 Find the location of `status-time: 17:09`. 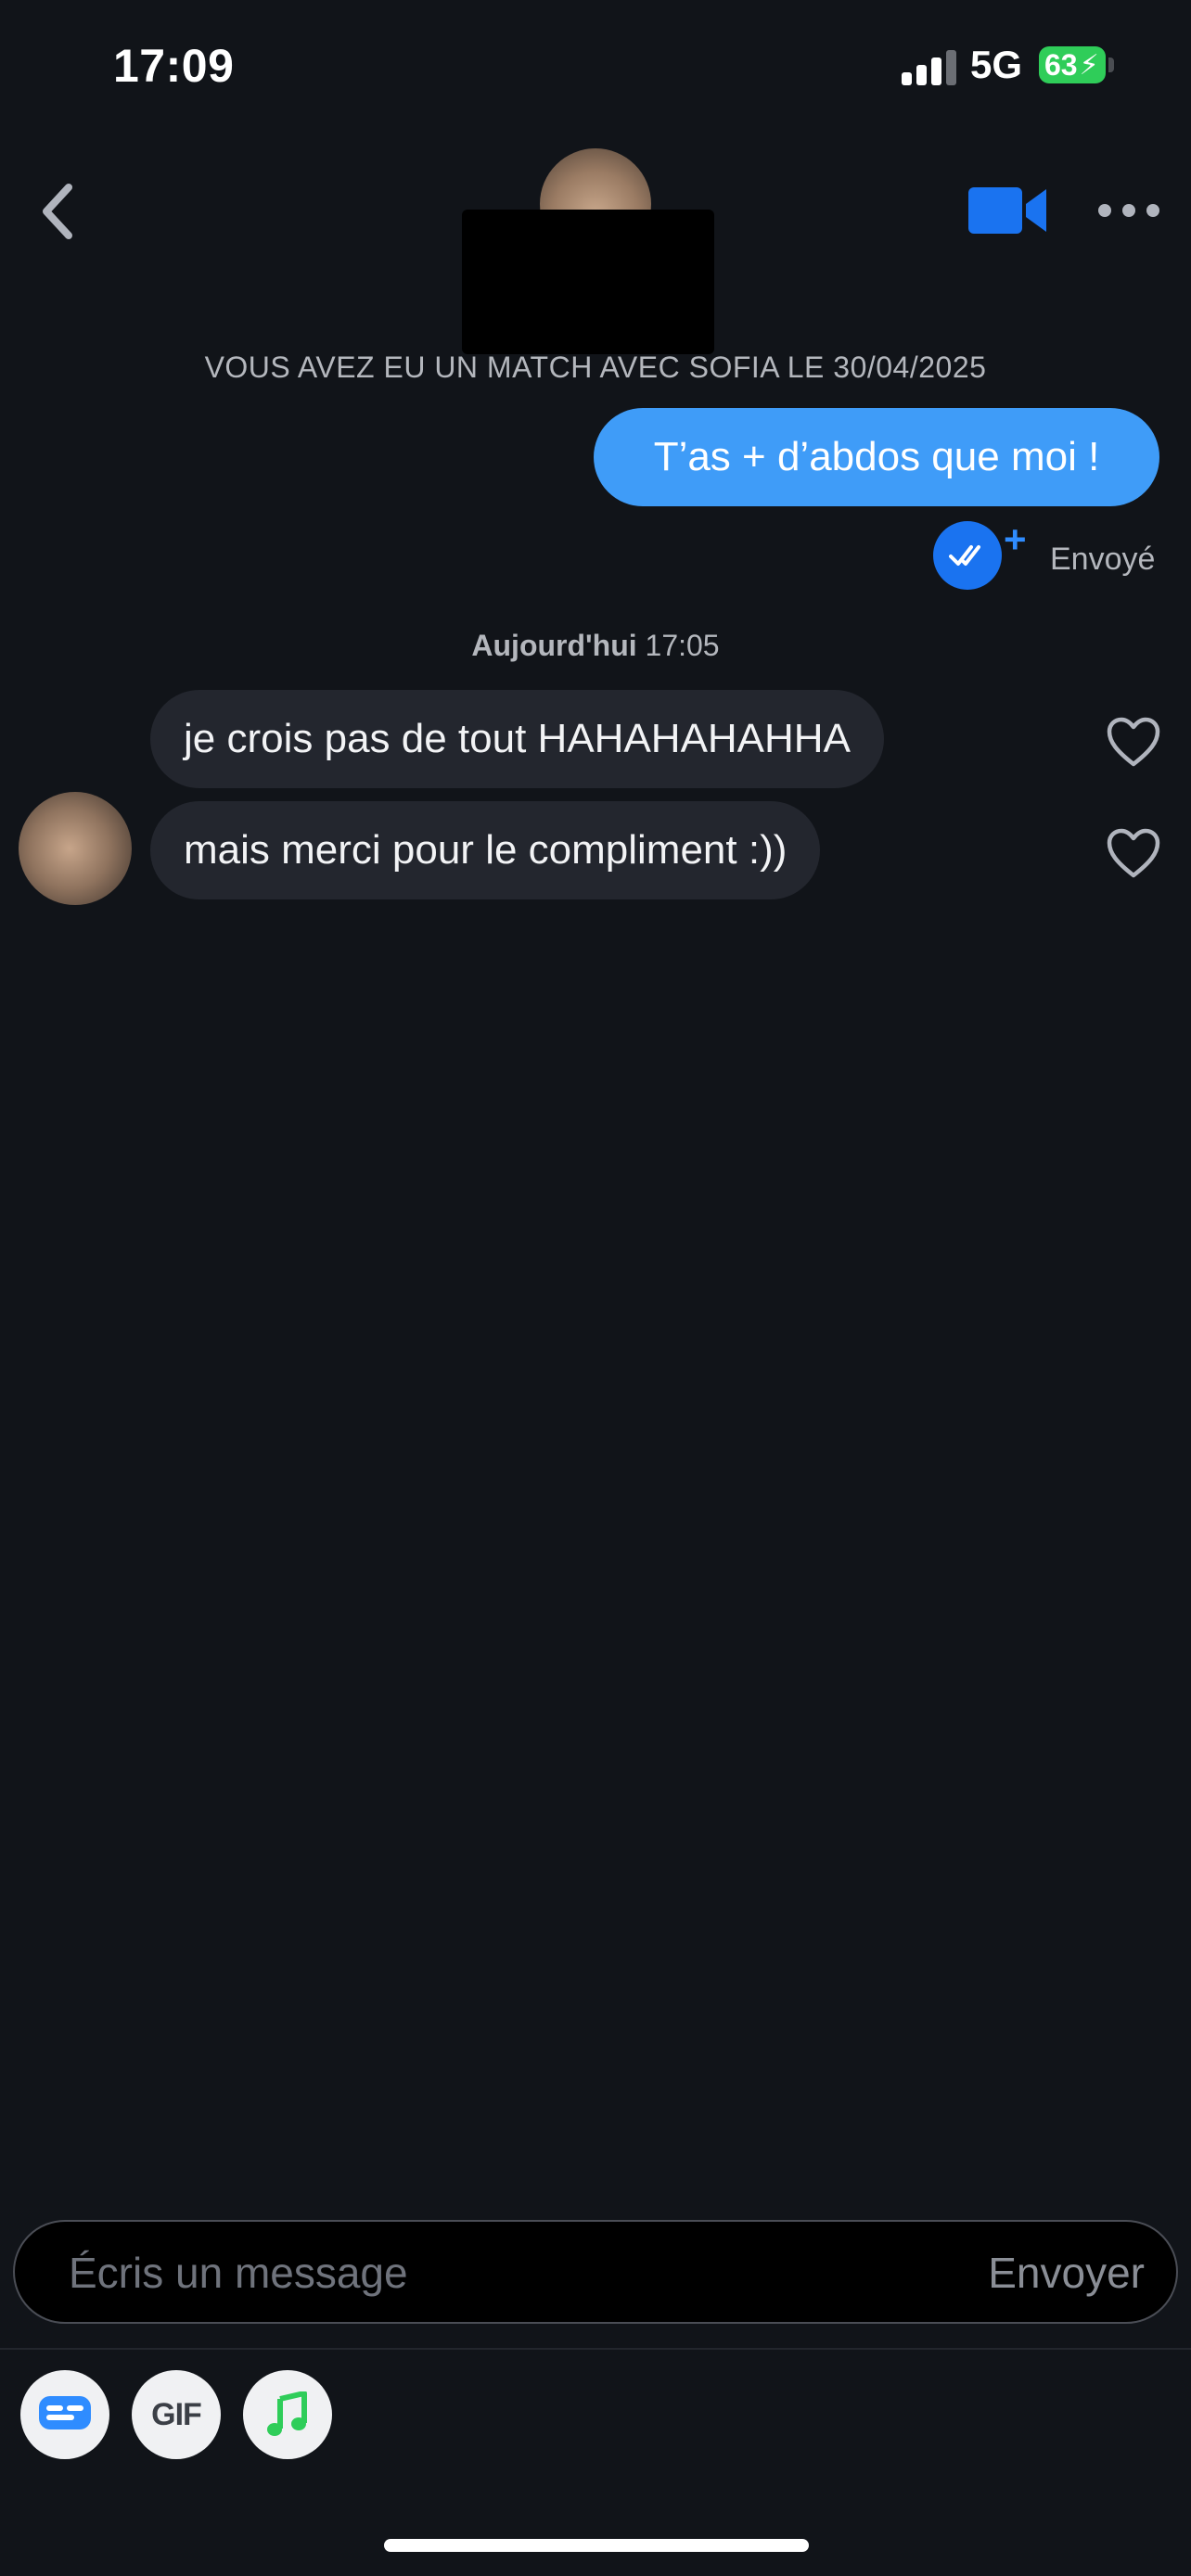

status-time: 17:09 is located at coordinates (174, 66).